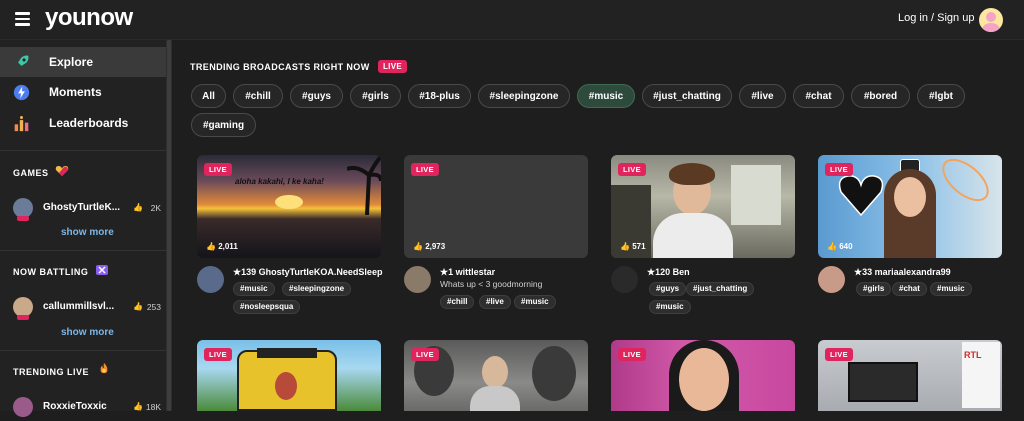  What do you see at coordinates (457, 302) in the screenshot?
I see `tag-chip: #chill` at bounding box center [457, 302].